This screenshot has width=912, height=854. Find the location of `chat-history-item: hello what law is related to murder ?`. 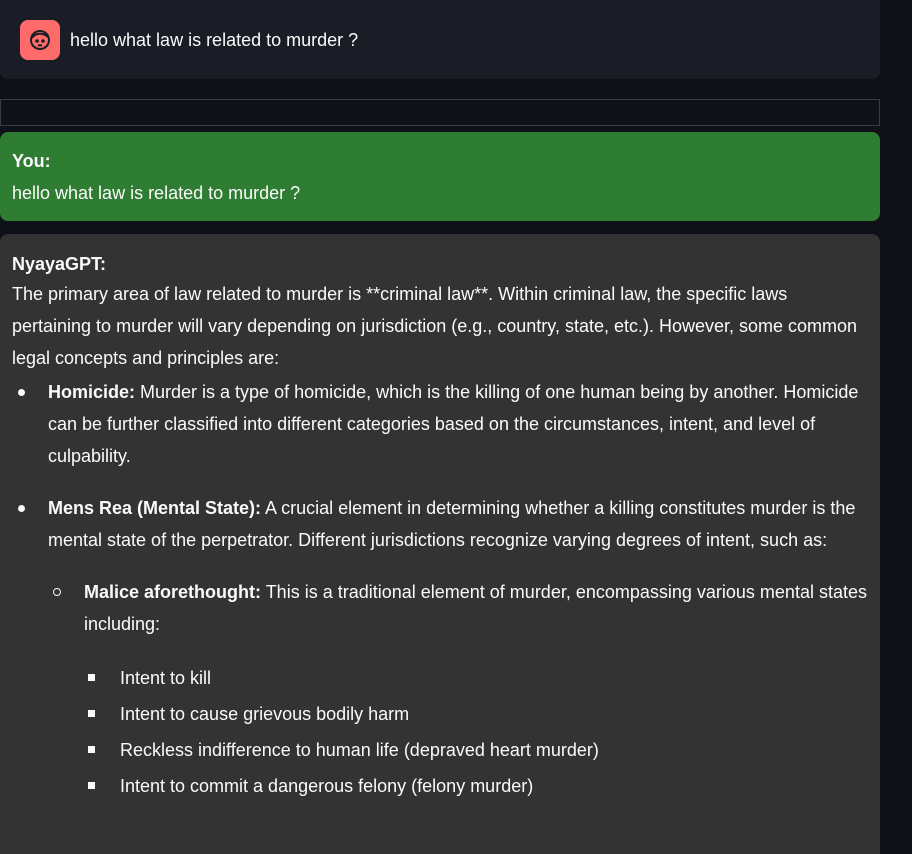

chat-history-item: hello what law is related to murder ? is located at coordinates (440, 39).